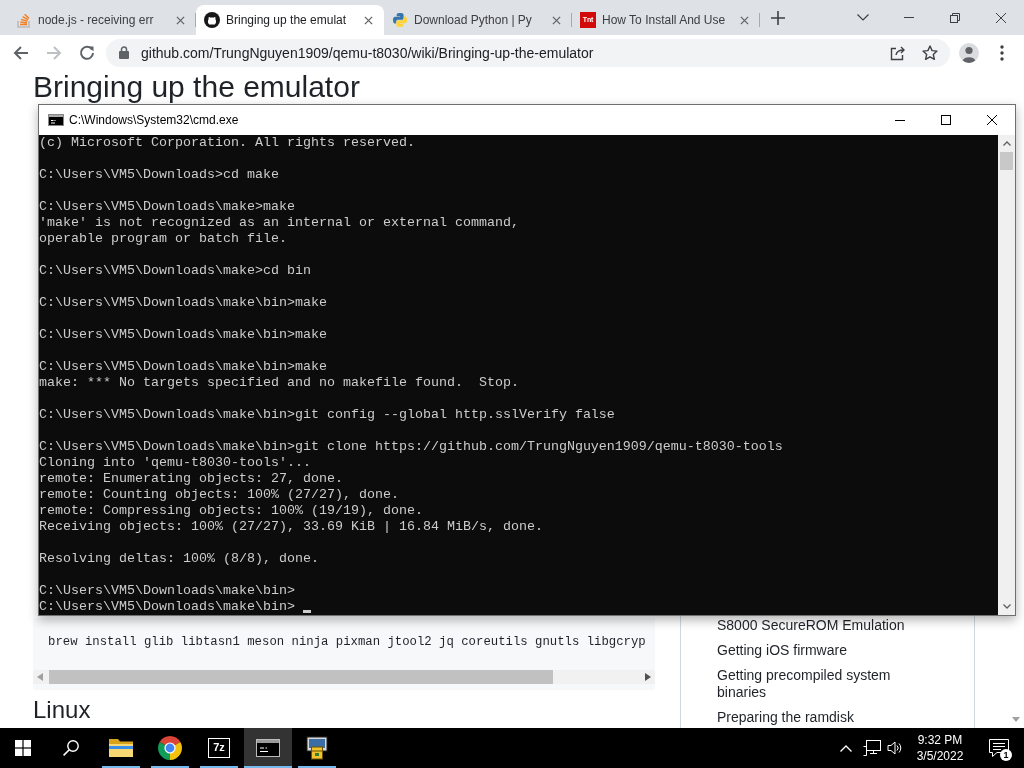  I want to click on console-line: C:\Users\VM5\Downloads\make\bin>git config --global http.sslVerify false, so click(327, 414).